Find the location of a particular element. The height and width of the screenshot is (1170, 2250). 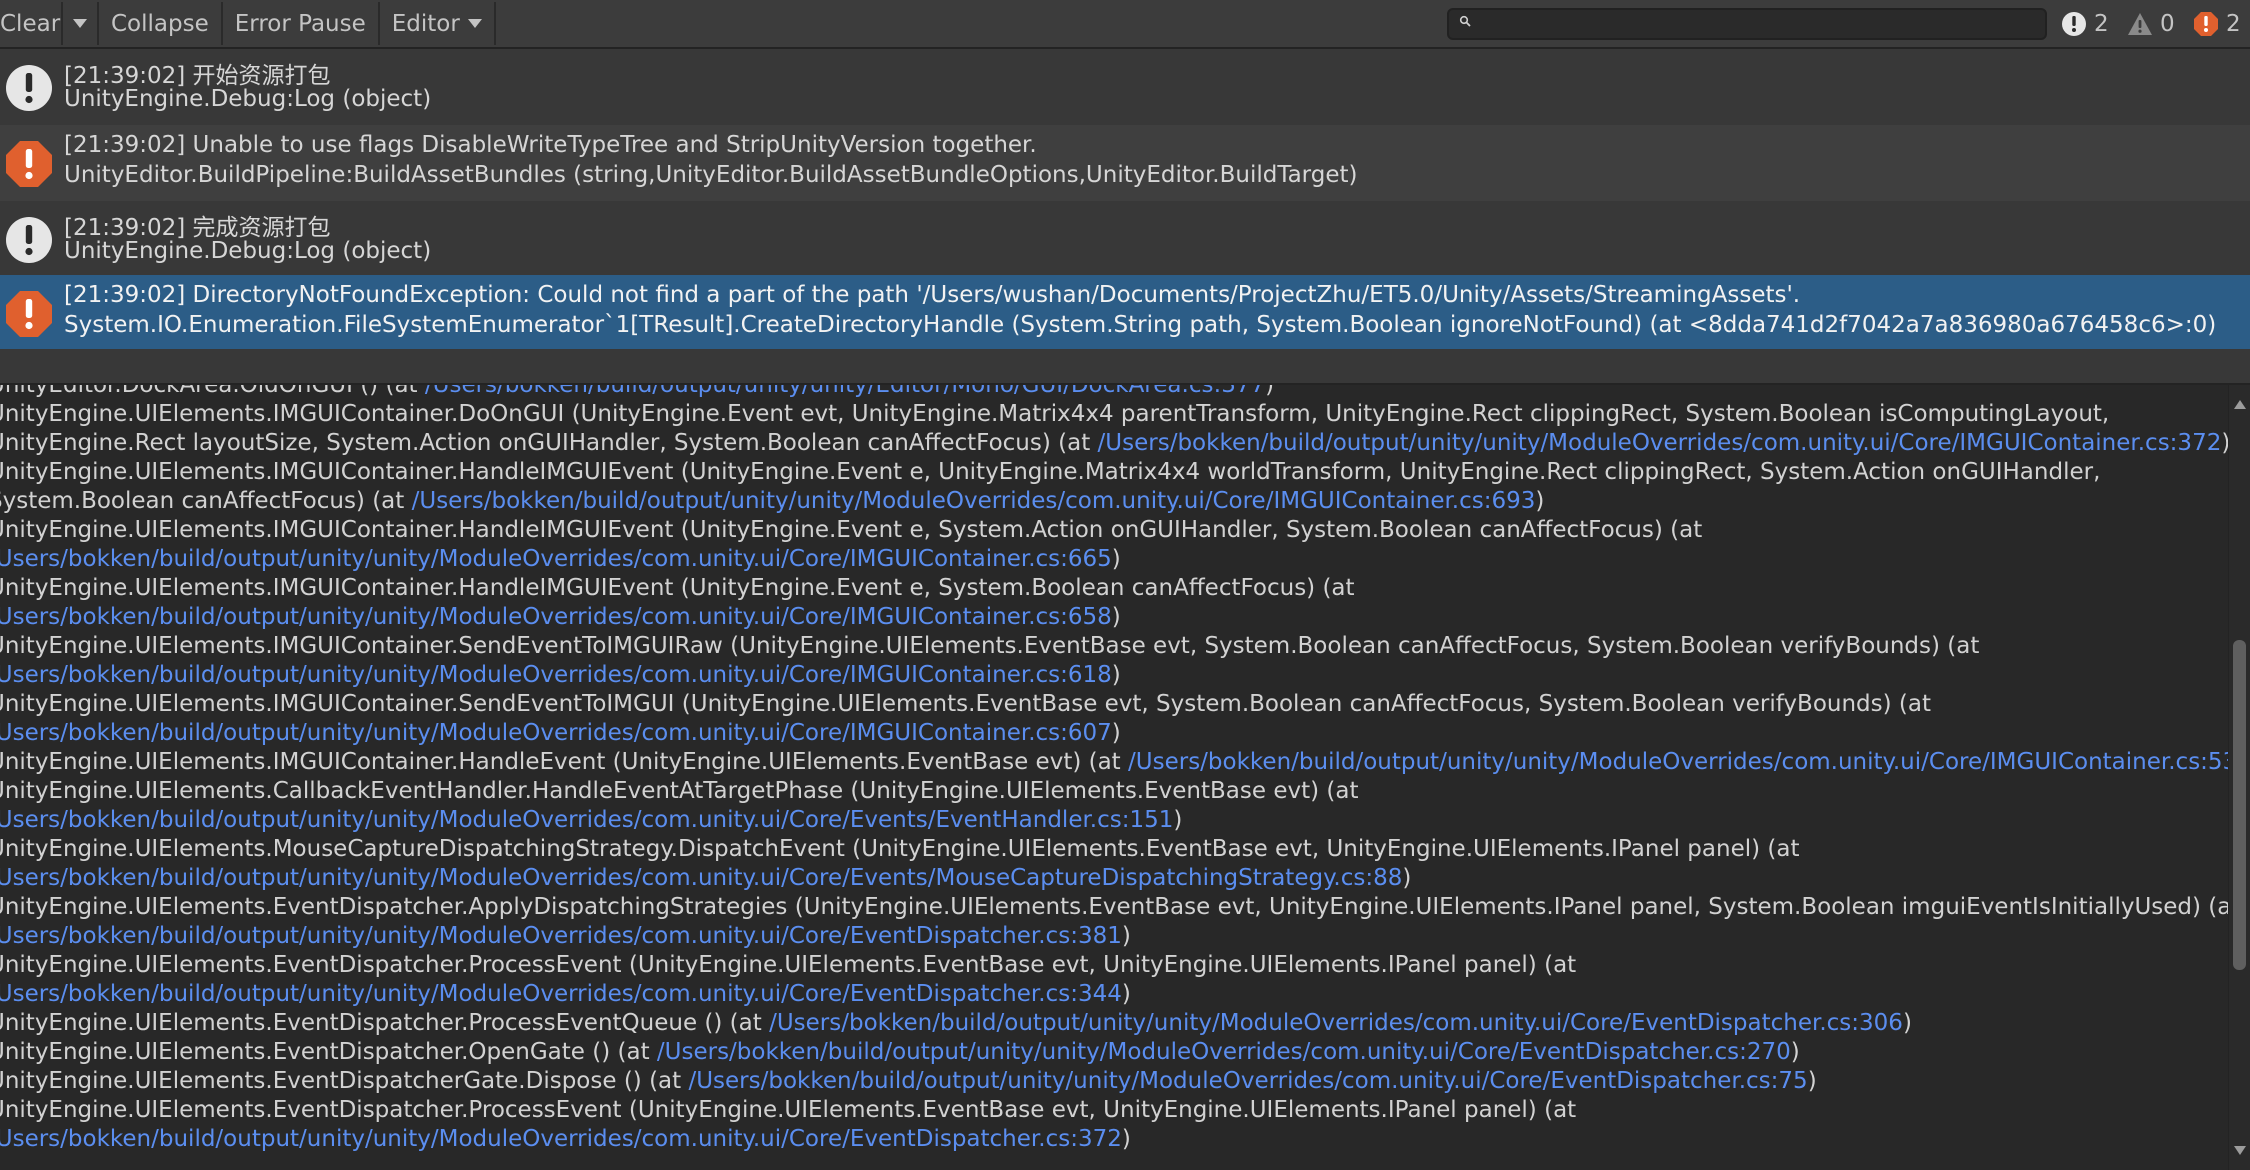

editor-target-dropdown: Editor is located at coordinates (437, 23).